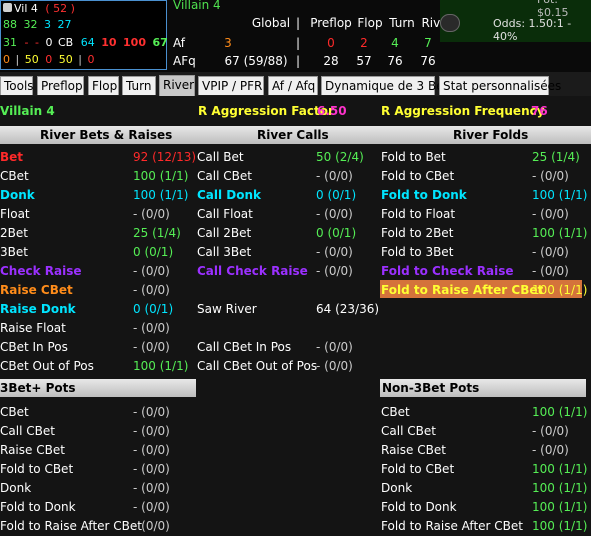 This screenshot has height=536, width=591. Describe the element at coordinates (417, 233) in the screenshot. I see `river-fold-label: Fold to 2Bet` at that location.